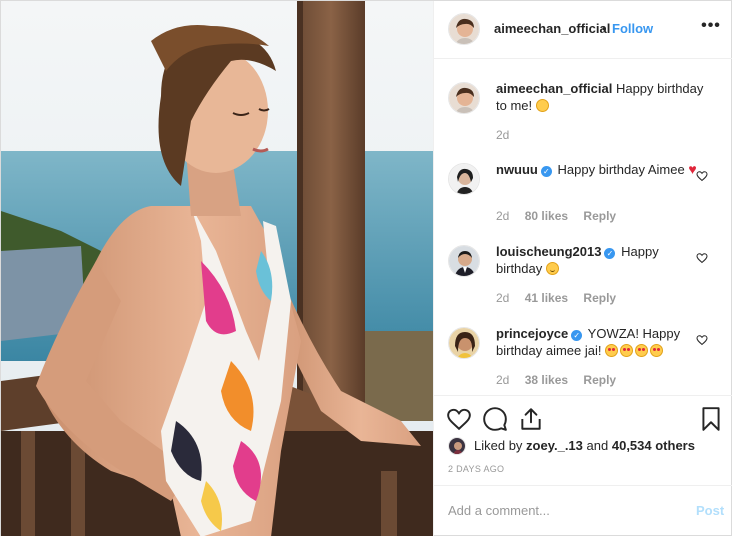 The width and height of the screenshot is (732, 536). Describe the element at coordinates (583, 417) in the screenshot. I see `post-actions` at that location.